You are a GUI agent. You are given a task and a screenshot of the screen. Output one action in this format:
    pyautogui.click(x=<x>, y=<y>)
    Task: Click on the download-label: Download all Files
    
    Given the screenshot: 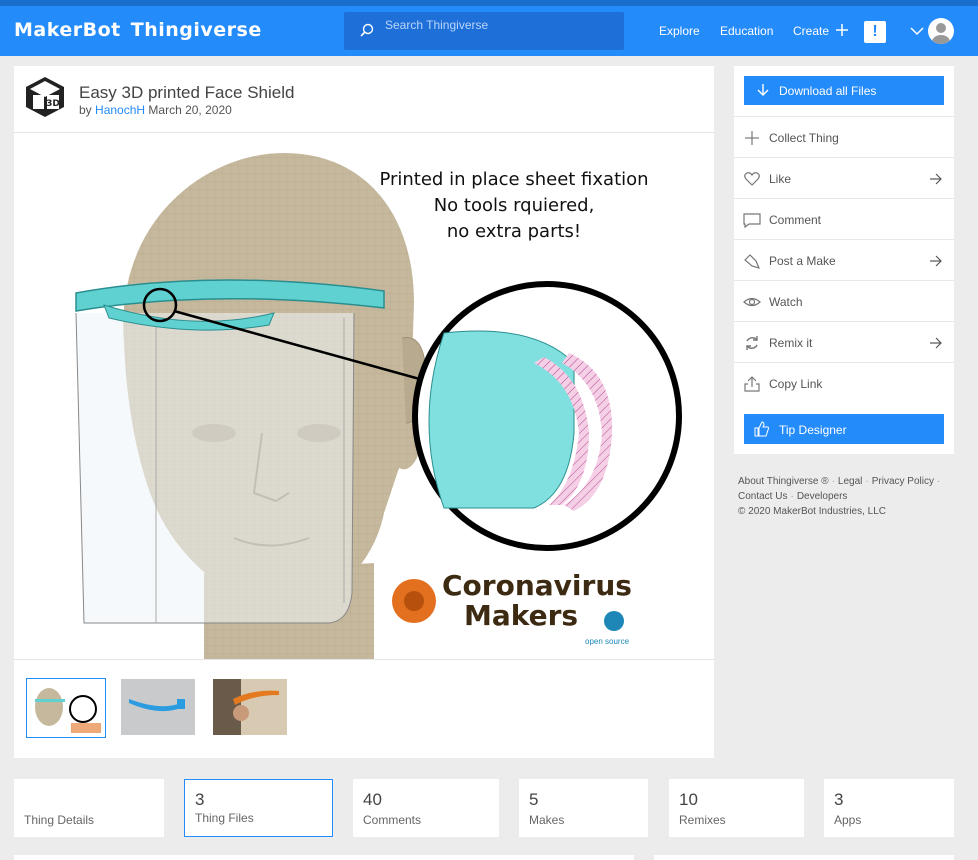 What is the action you would take?
    pyautogui.click(x=828, y=91)
    